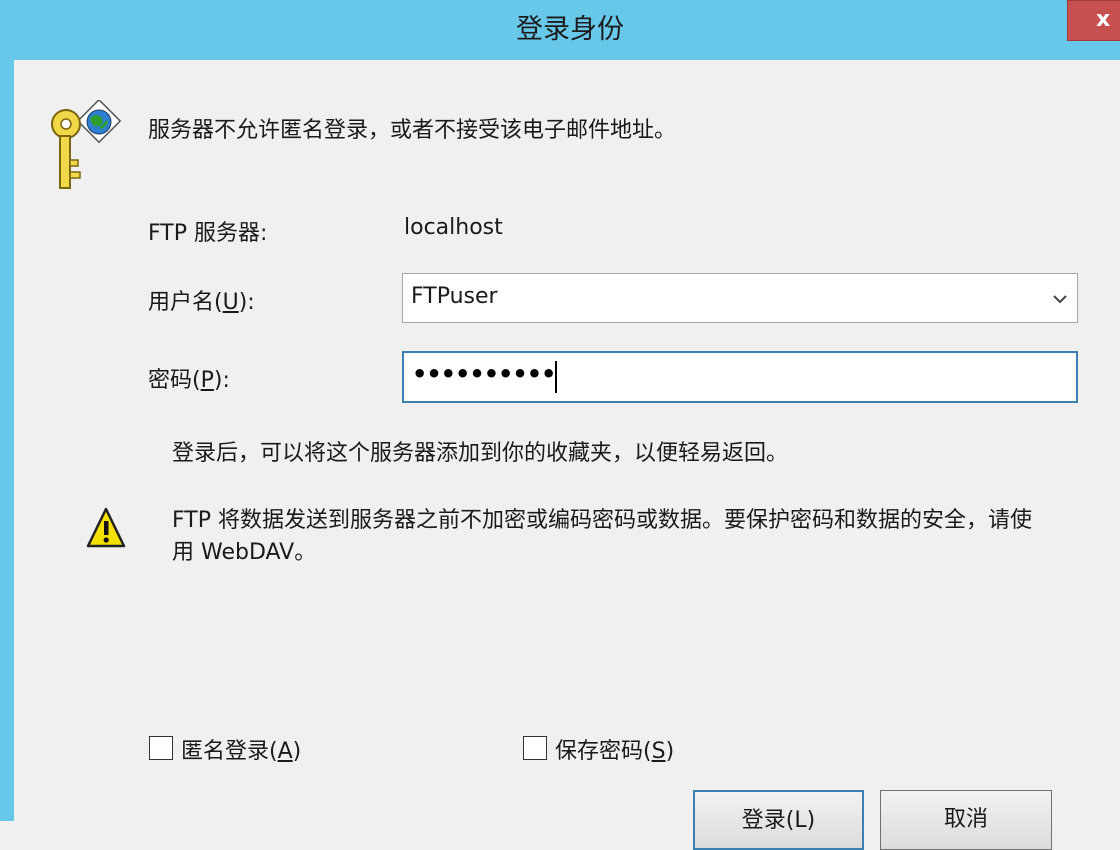 The height and width of the screenshot is (850, 1120). I want to click on window-frame-left, so click(7, 440).